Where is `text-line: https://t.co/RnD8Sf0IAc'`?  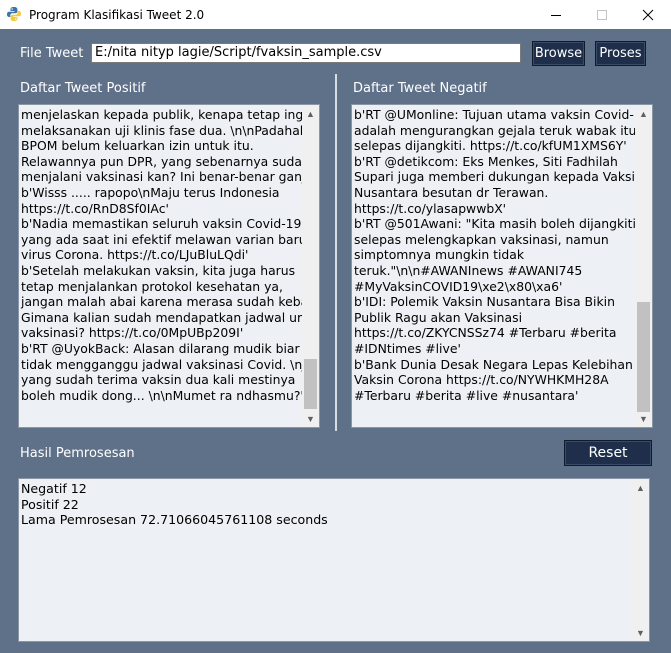
text-line: https://t.co/RnD8Sf0IAc' is located at coordinates (95, 208).